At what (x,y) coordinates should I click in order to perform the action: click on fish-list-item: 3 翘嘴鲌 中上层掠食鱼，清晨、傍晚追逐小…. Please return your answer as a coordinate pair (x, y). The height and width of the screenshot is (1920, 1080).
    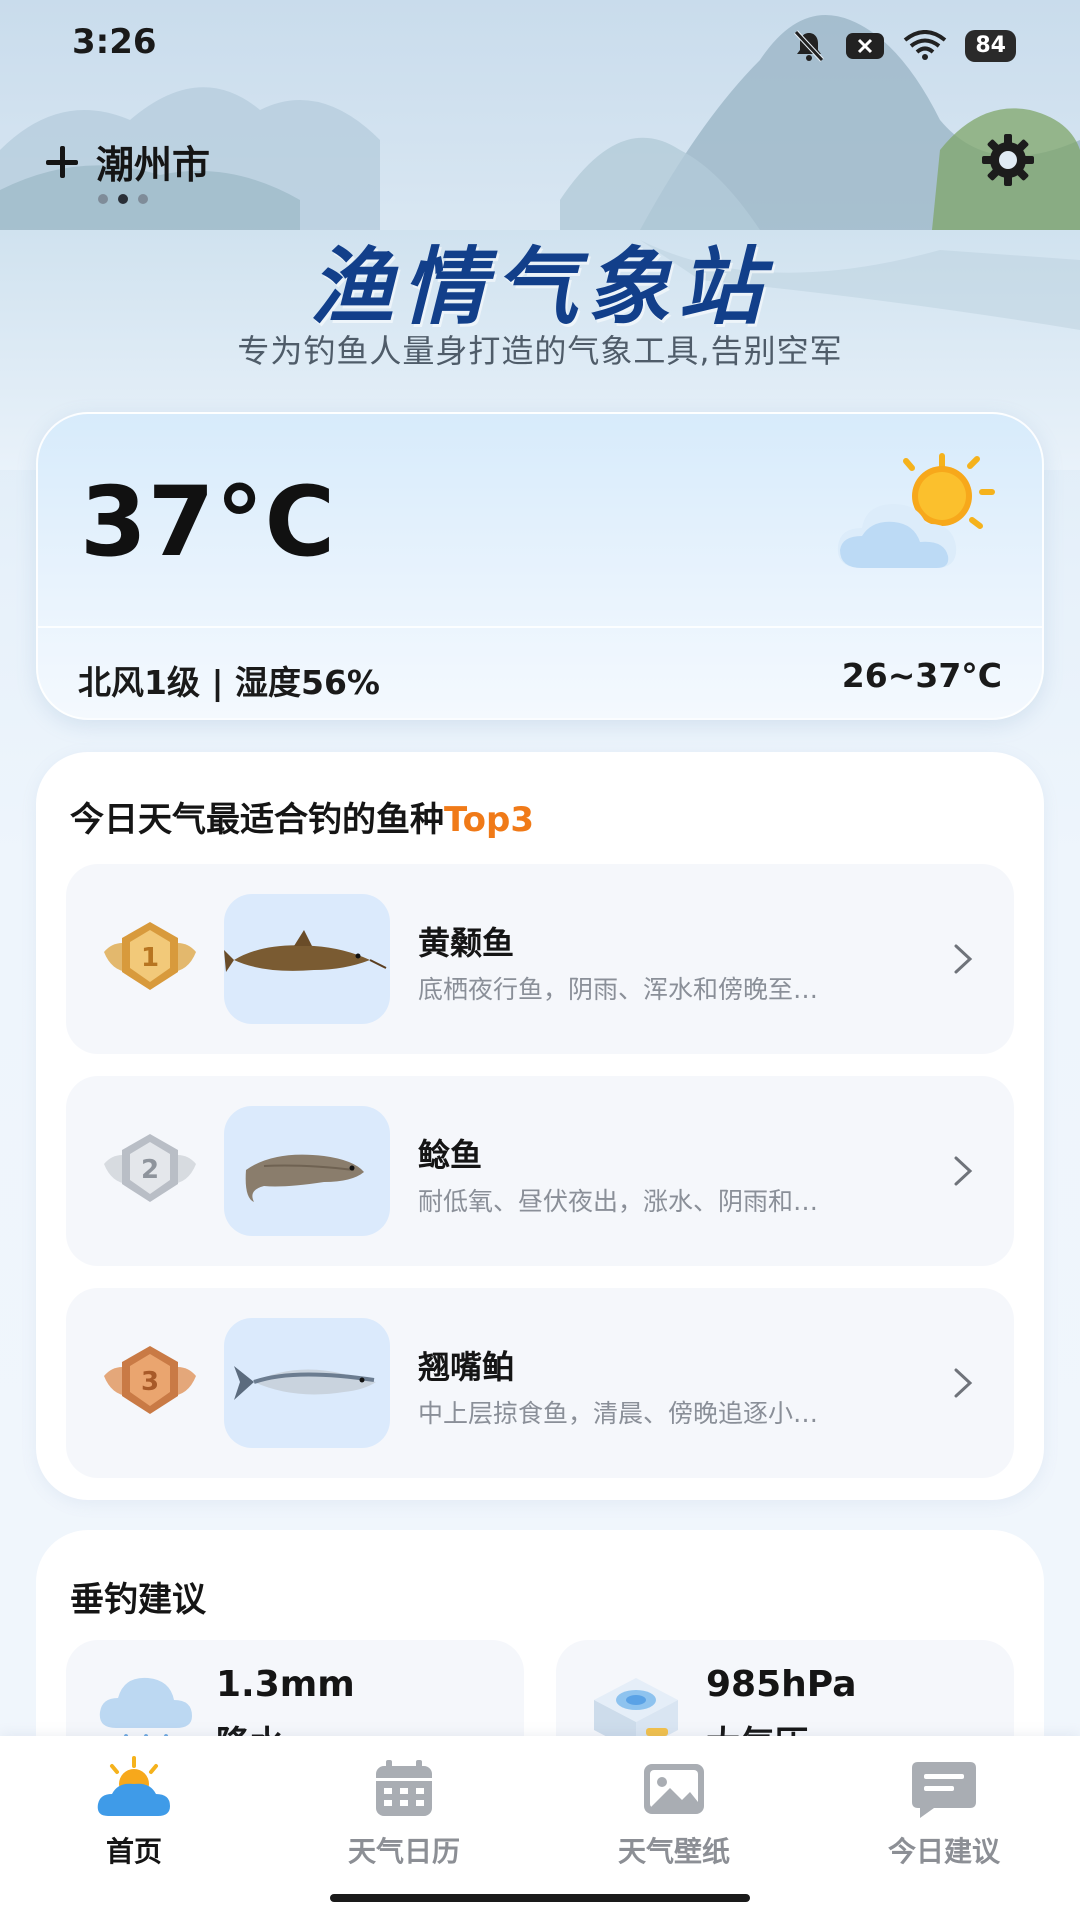
    Looking at the image, I should click on (540, 1383).